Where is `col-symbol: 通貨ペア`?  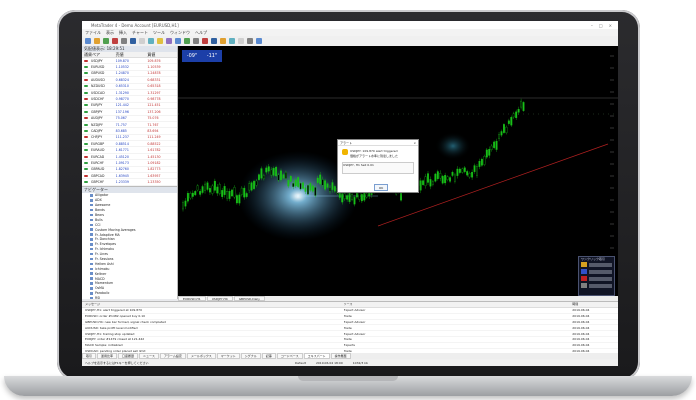 col-symbol: 通貨ペア is located at coordinates (98, 54).